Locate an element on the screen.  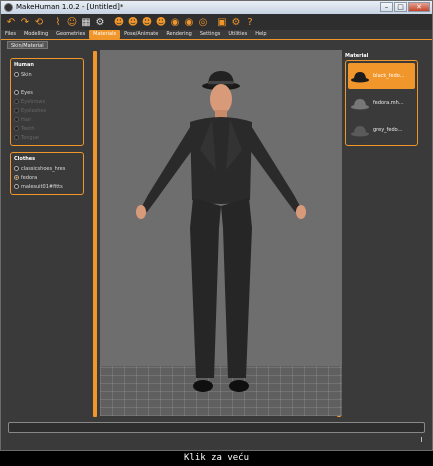
radio-tongue: Tongue is located at coordinates (47, 137).